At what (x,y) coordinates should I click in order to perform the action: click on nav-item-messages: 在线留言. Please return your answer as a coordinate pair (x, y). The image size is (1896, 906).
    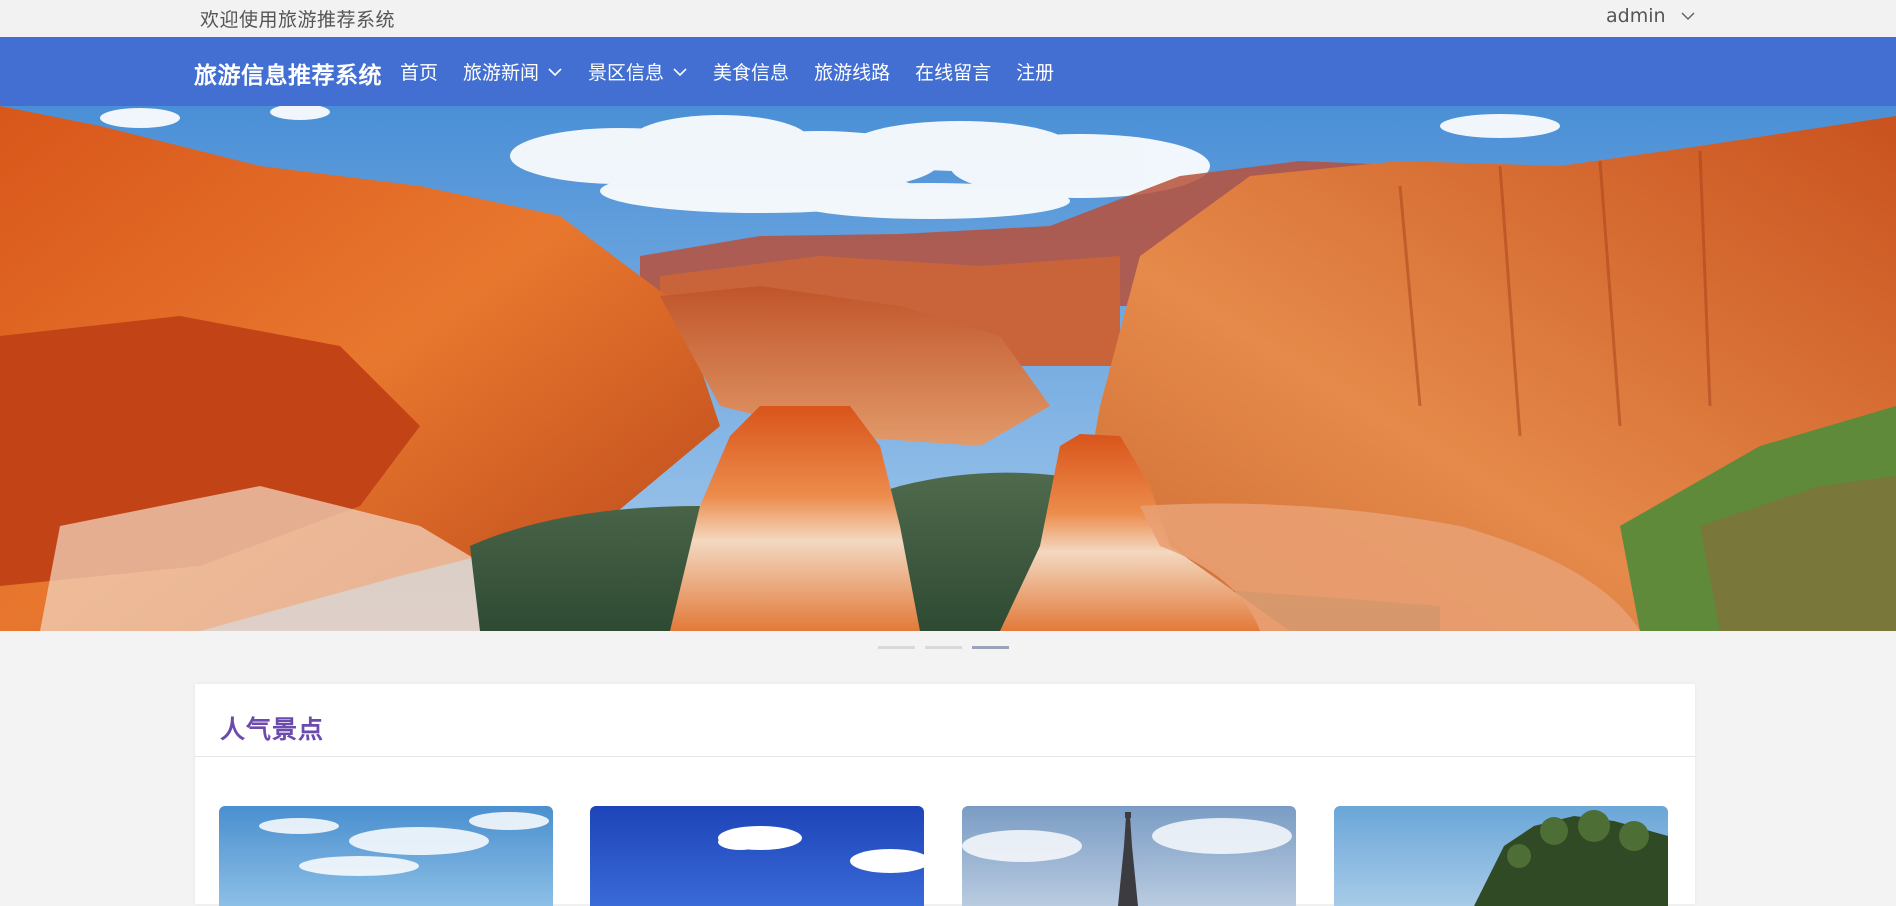
    Looking at the image, I should click on (953, 71).